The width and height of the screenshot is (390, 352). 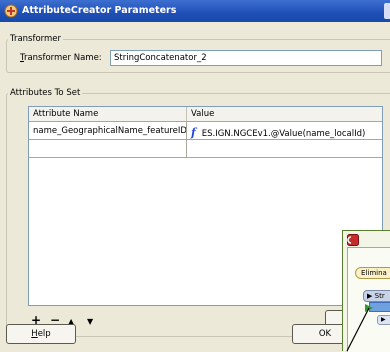 I want to click on transformer-group-label: Transformer, so click(x=36, y=39).